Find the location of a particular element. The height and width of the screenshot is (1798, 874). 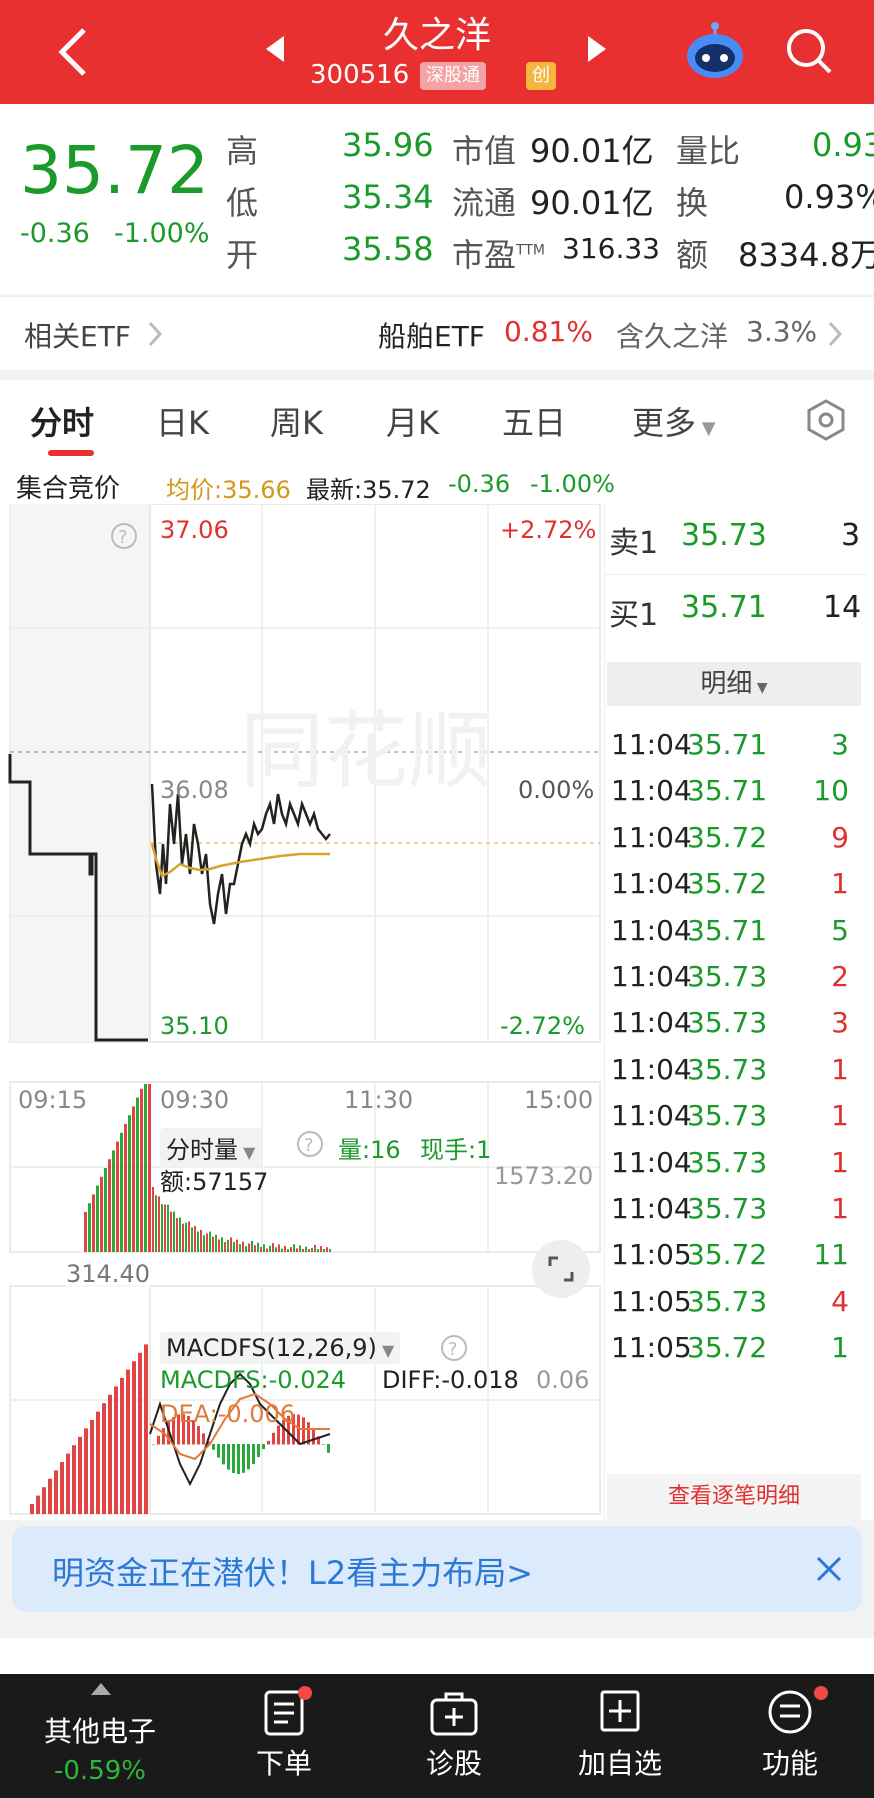

macd-selector: MACDFS(12,26,9) ▼ is located at coordinates (280, 1348).